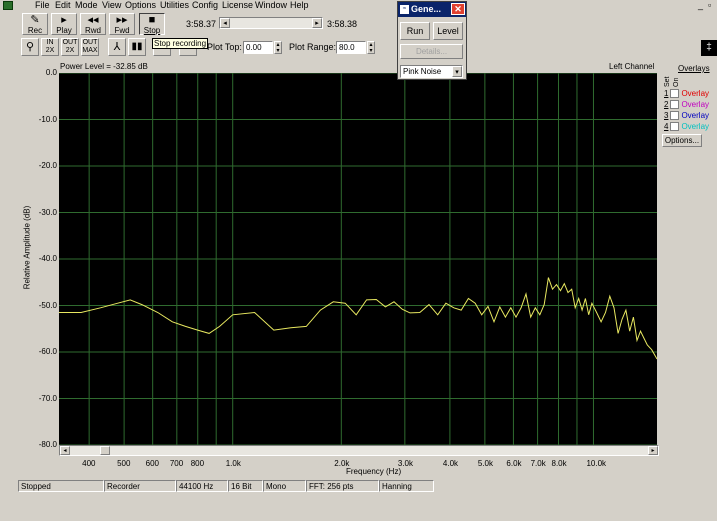 The width and height of the screenshot is (717, 521). What do you see at coordinates (61, 486) in the screenshot?
I see `status-state: Stopped` at bounding box center [61, 486].